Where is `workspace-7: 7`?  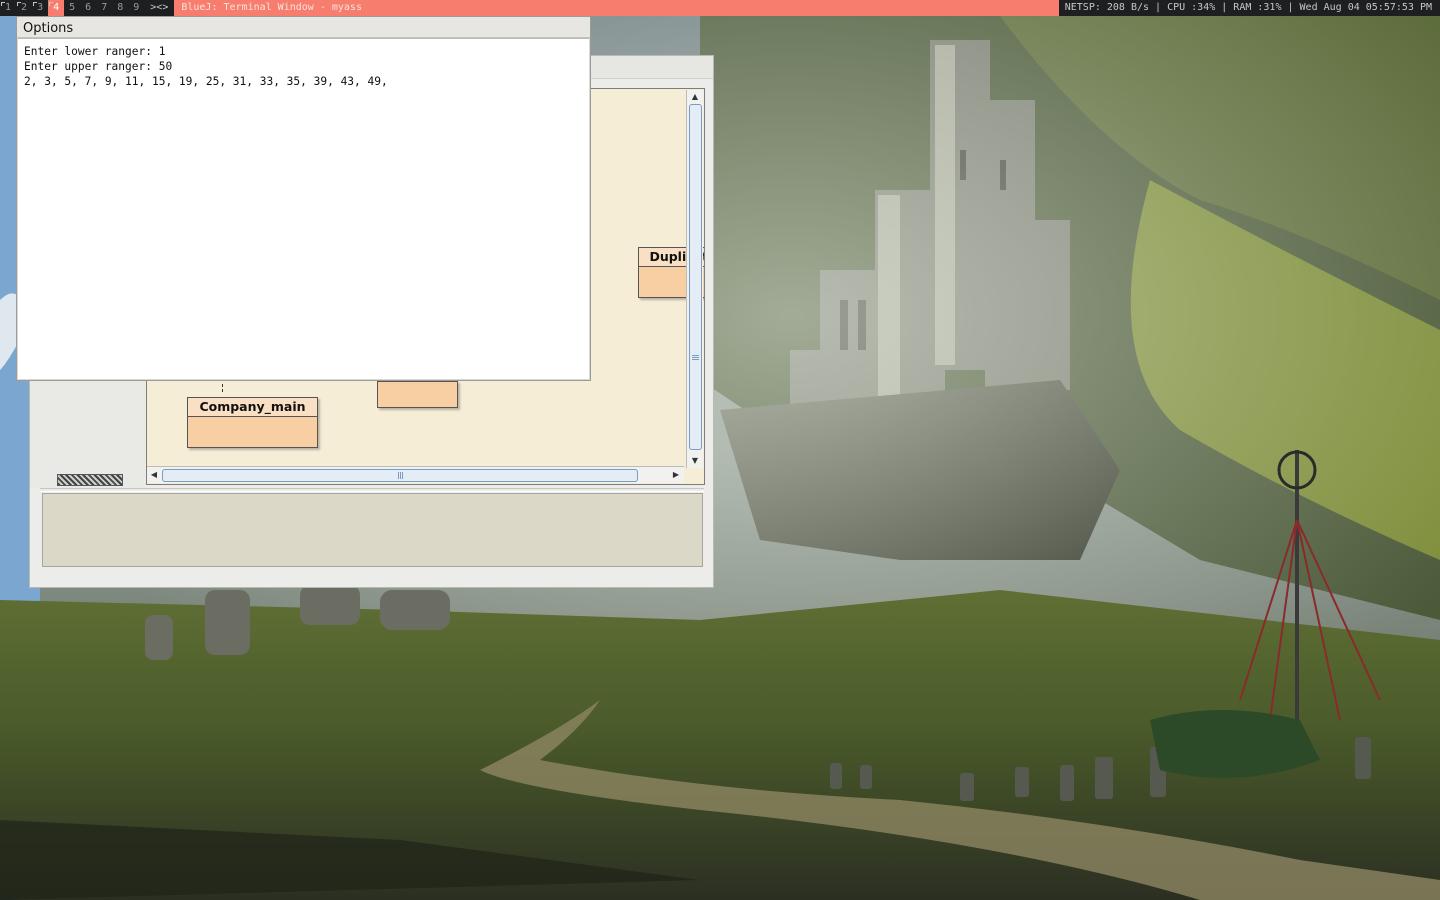
workspace-7: 7 is located at coordinates (104, 8).